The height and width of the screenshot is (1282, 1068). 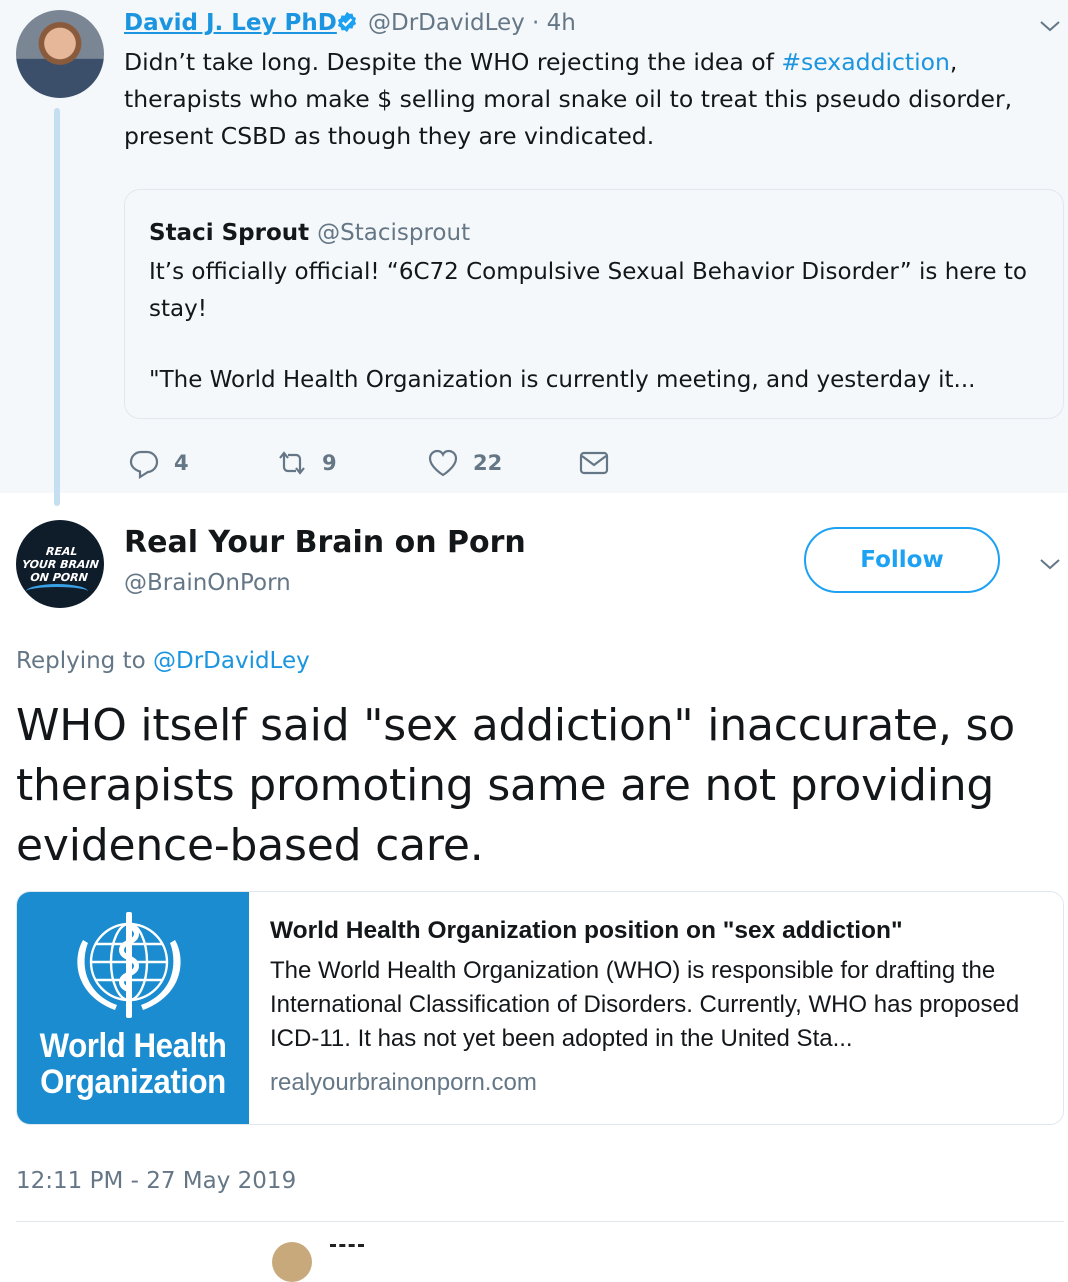 I want to click on author-avatar, so click(x=60, y=54).